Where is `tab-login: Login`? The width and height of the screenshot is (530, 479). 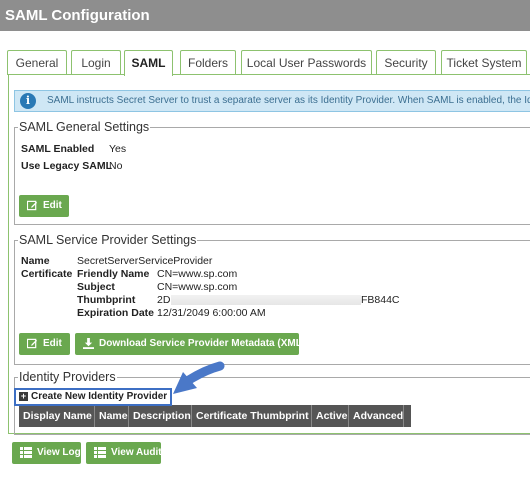
tab-login: Login is located at coordinates (96, 62).